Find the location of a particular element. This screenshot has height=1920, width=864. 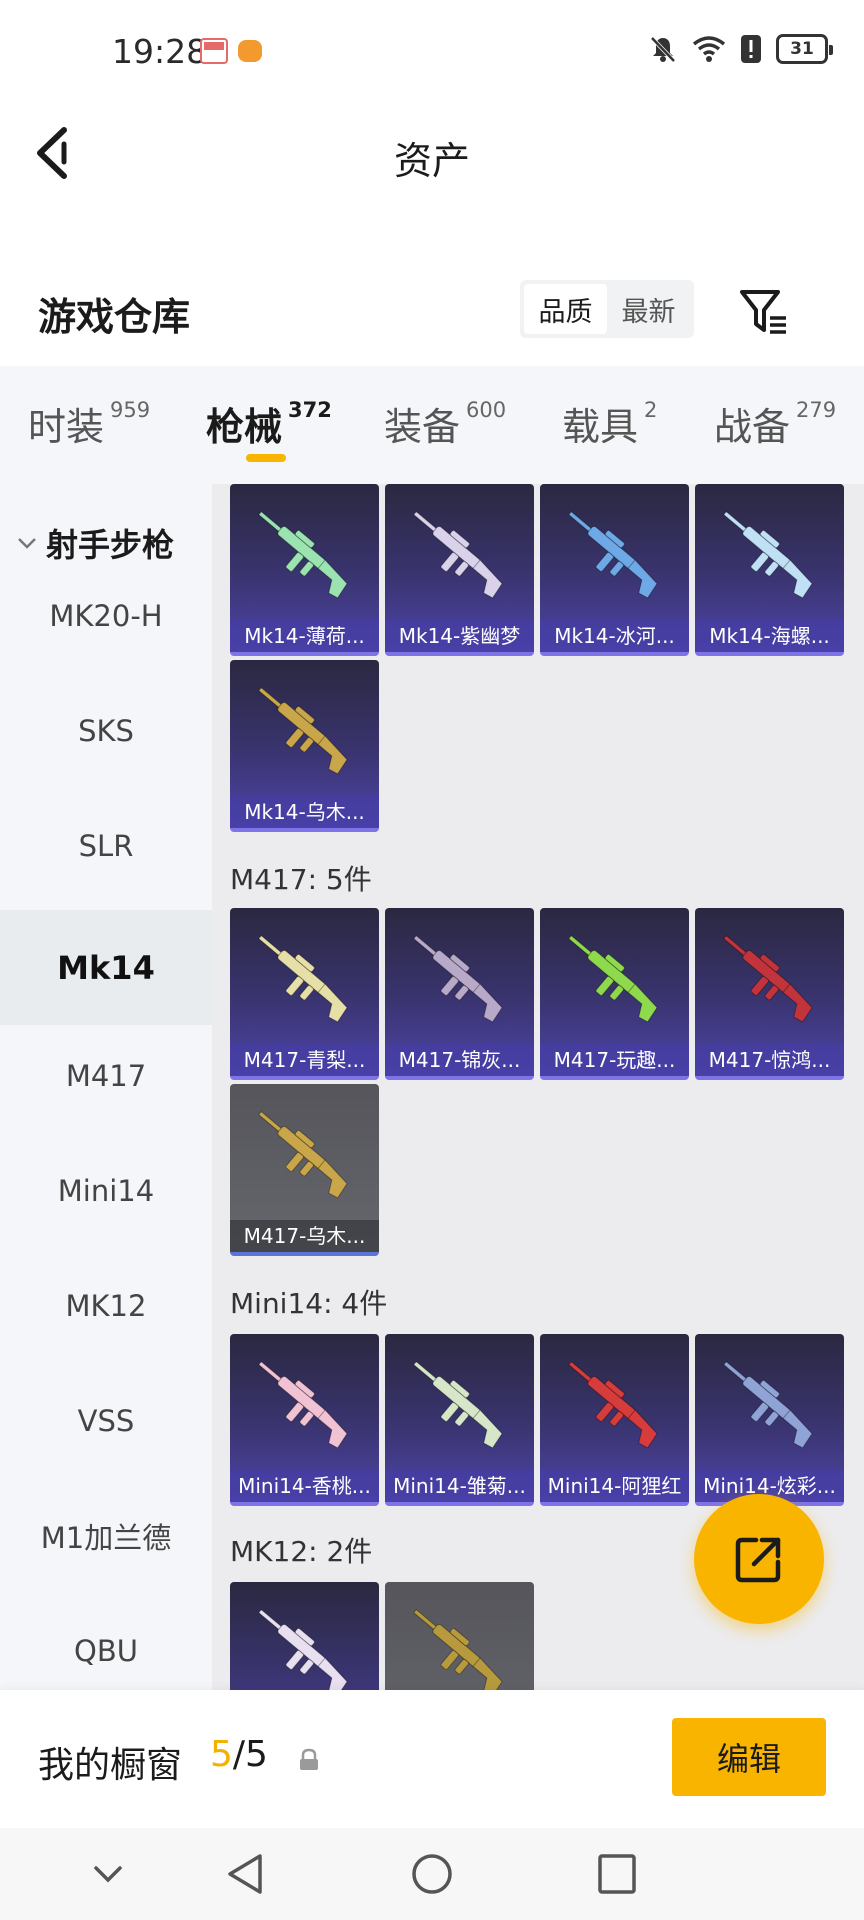

sidebar-item-qbu: QBU is located at coordinates (106, 1641).